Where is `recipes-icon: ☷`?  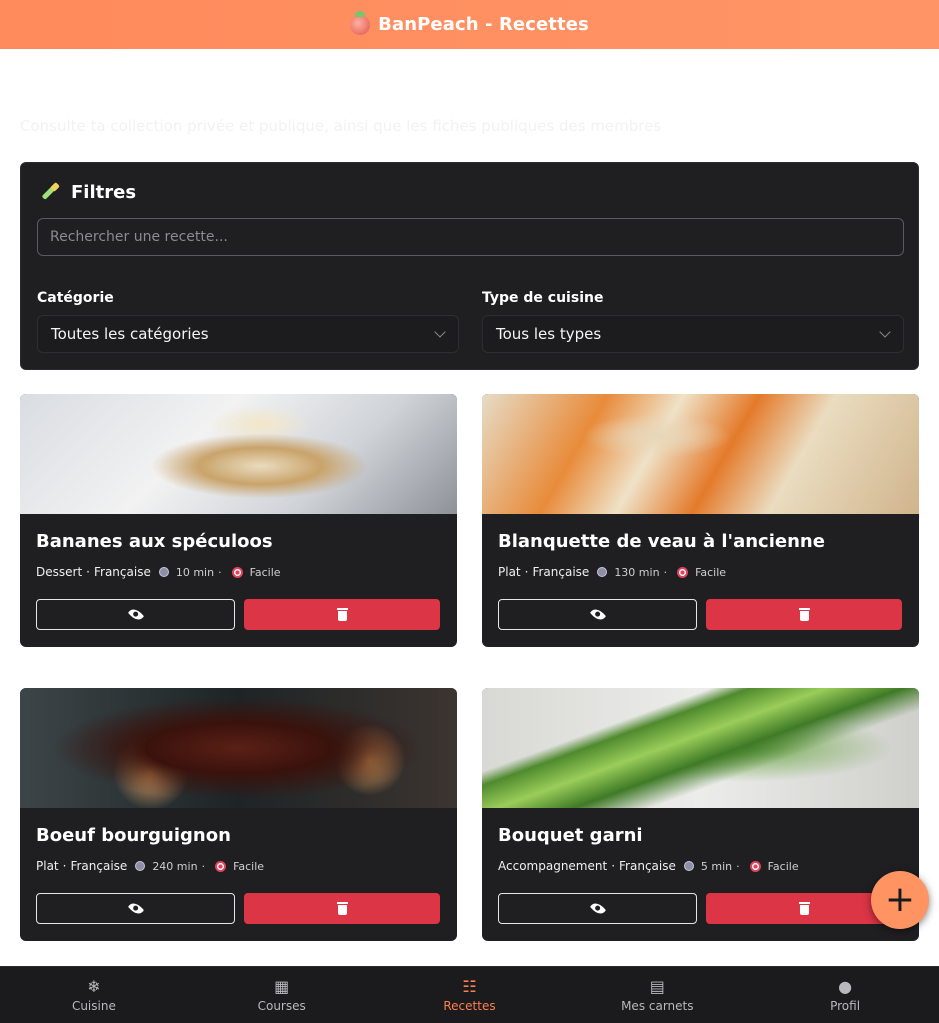
recipes-icon: ☷ is located at coordinates (469, 986).